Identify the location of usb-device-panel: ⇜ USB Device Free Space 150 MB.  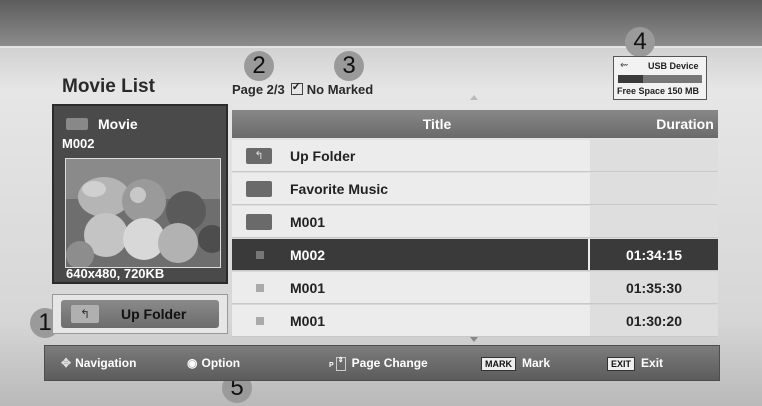
(660, 78).